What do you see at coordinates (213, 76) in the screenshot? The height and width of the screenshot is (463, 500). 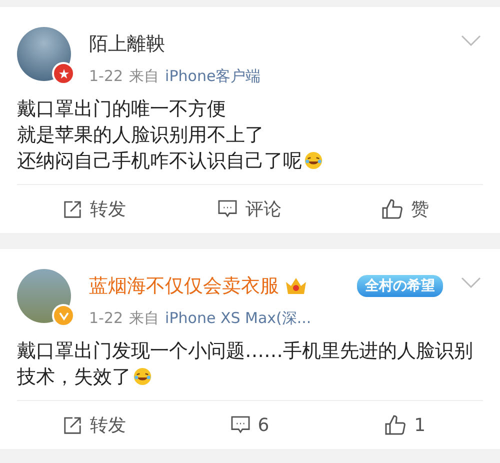 I see `source-link: iPhone客户端` at bounding box center [213, 76].